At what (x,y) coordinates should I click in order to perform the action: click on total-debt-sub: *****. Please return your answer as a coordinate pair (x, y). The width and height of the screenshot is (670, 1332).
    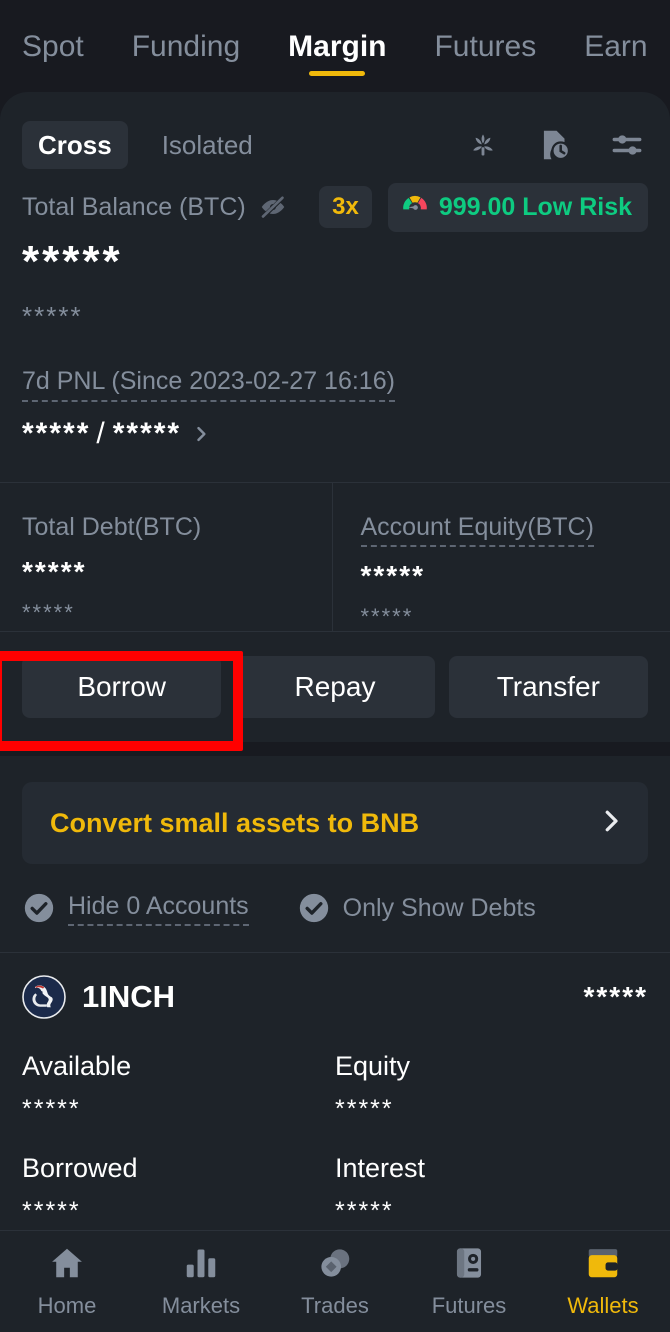
    Looking at the image, I should click on (48, 612).